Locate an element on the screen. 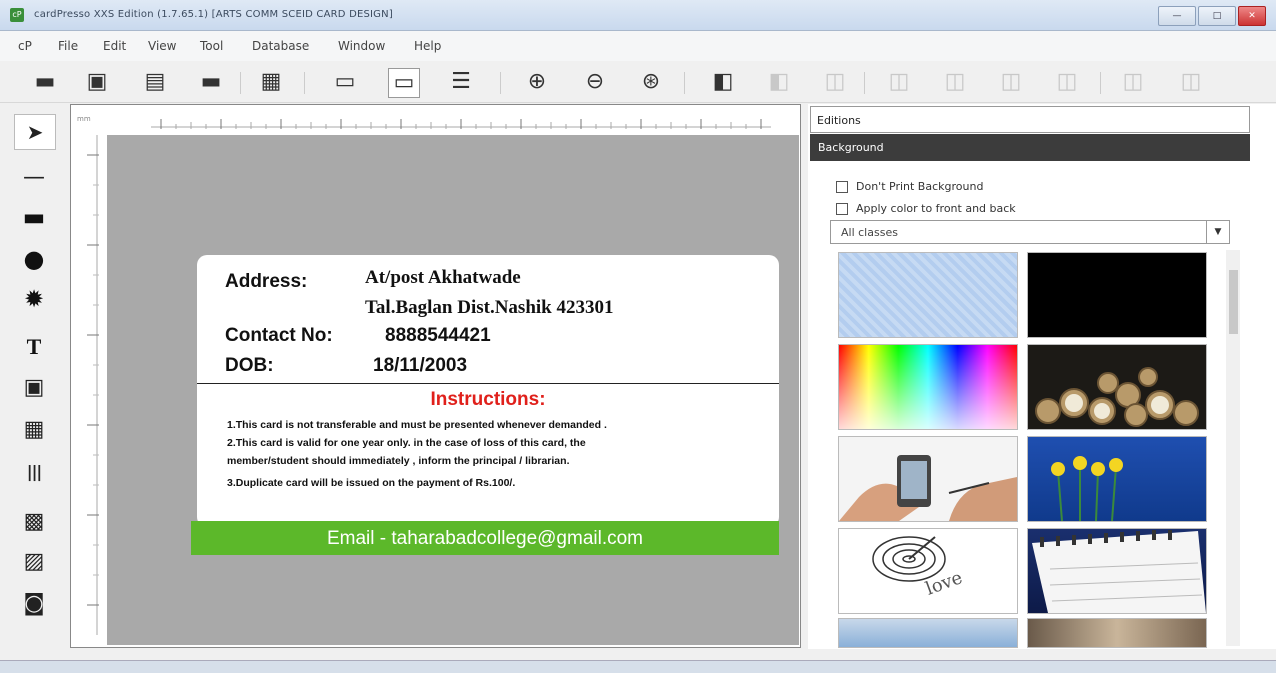 The width and height of the screenshot is (1276, 673). menu-edit: Edit is located at coordinates (114, 46).